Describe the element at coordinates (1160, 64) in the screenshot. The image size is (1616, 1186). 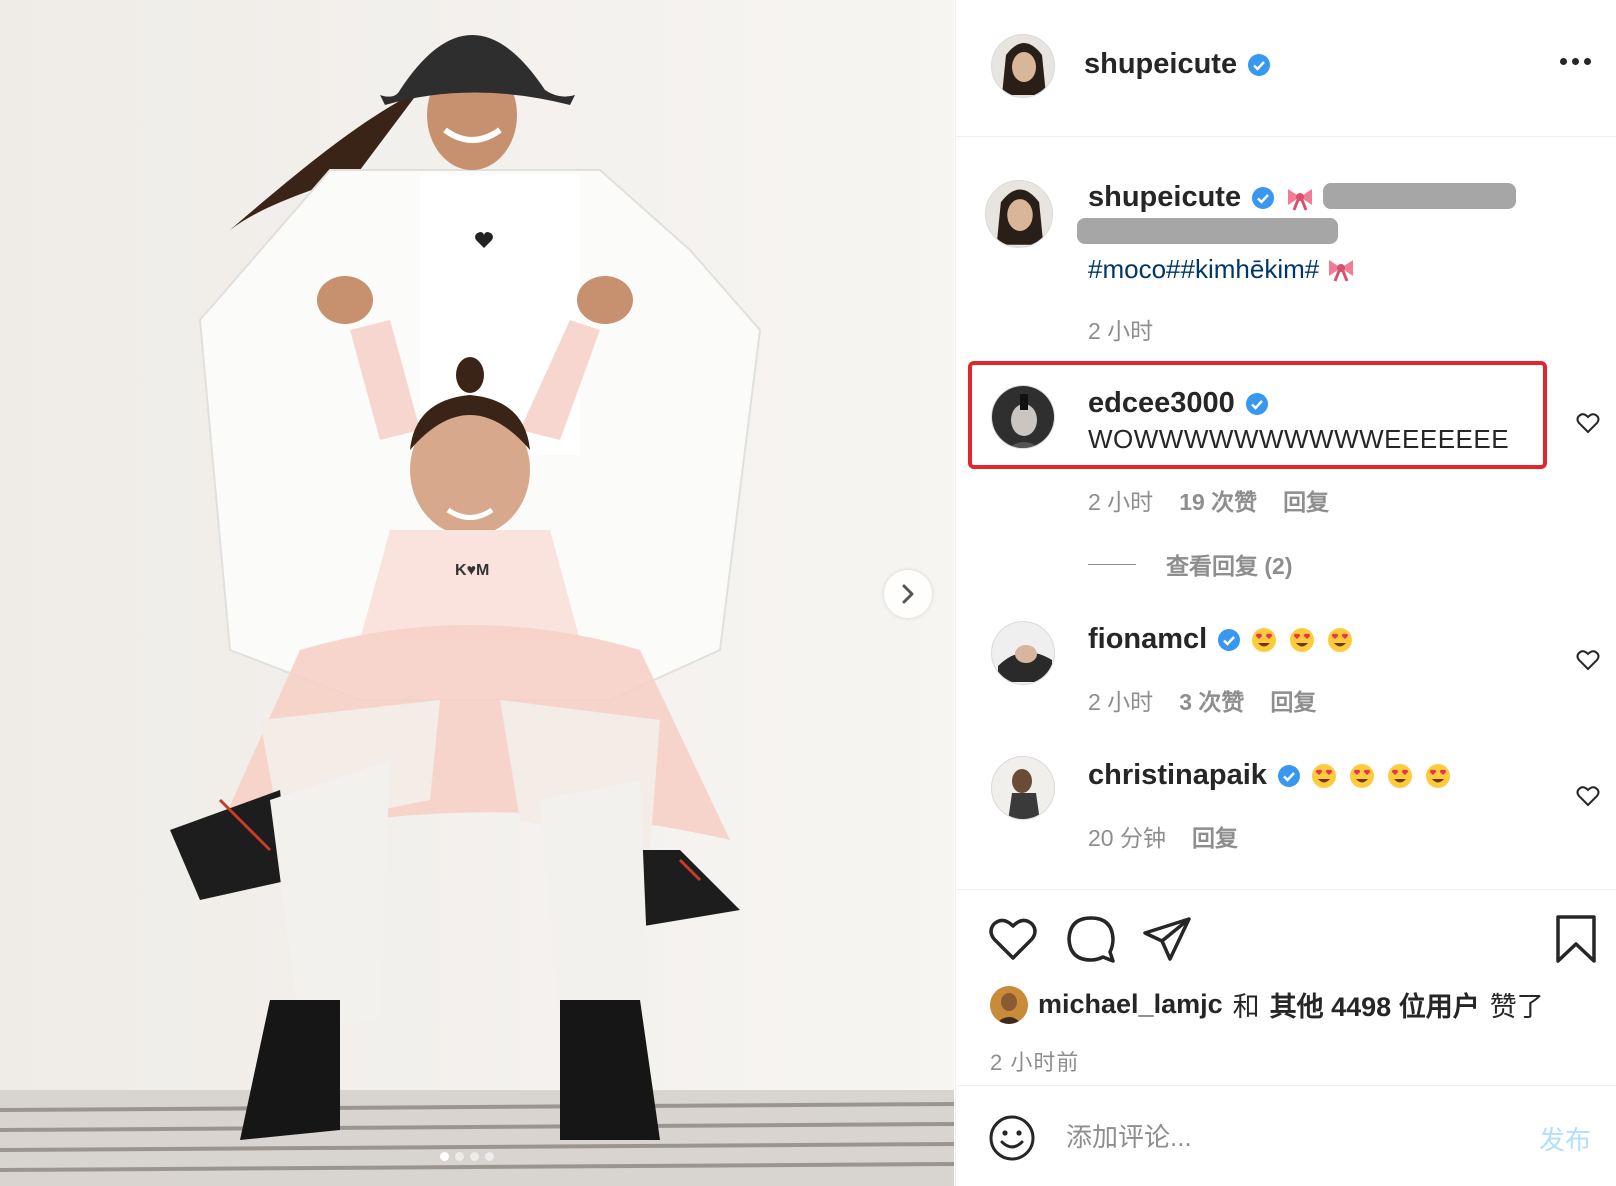
I see `header-username: shupeicute` at that location.